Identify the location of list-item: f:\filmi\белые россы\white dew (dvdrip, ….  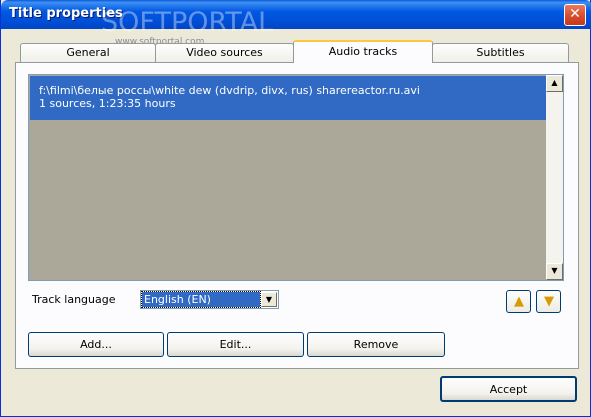
(288, 98).